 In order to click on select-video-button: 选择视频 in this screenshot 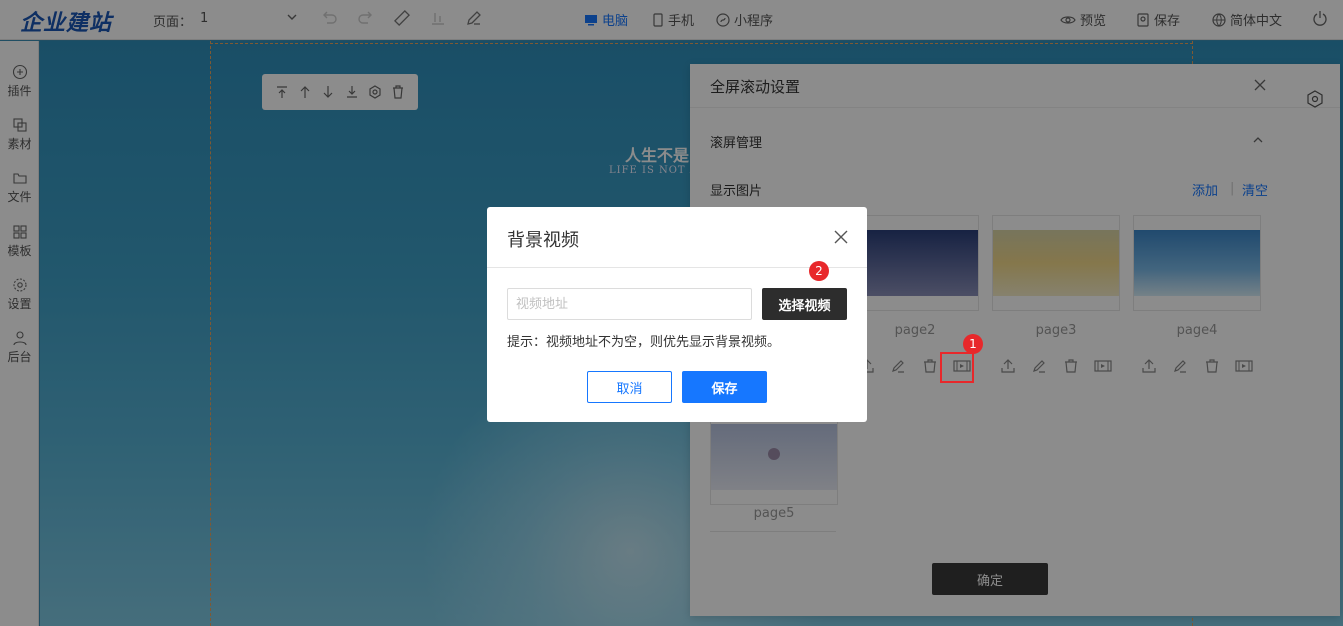, I will do `click(804, 304)`.